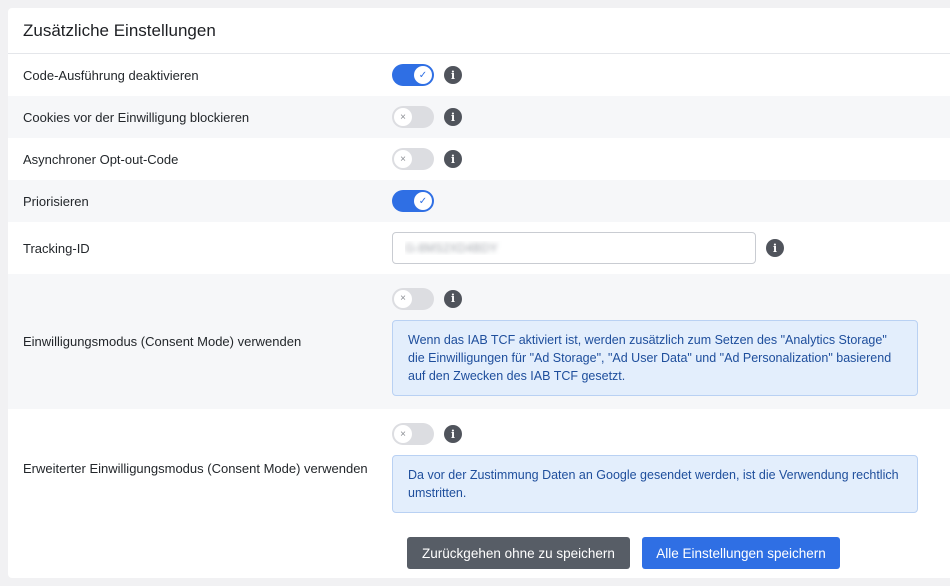 Image resolution: width=950 pixels, height=586 pixels. I want to click on row-label: Asynchroner Opt-out-Code, so click(101, 159).